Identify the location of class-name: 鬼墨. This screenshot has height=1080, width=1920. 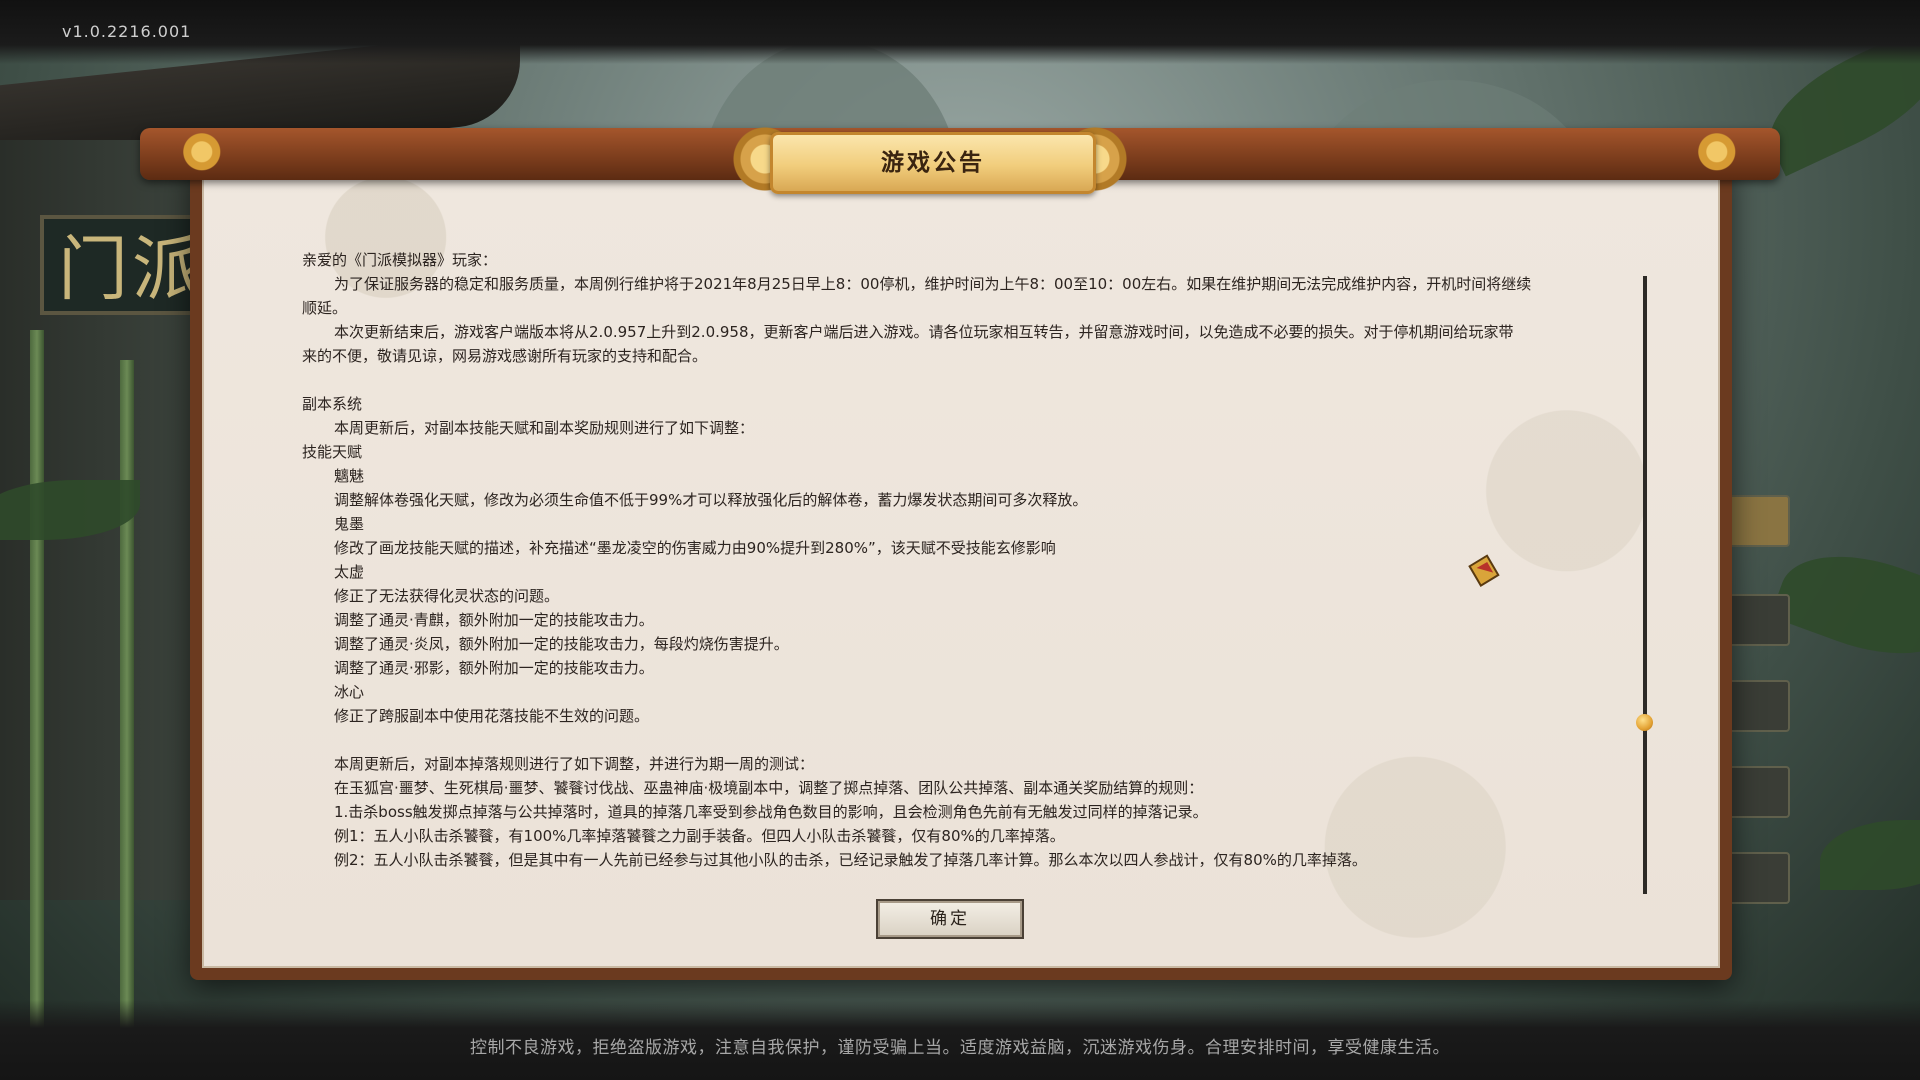
(349, 524).